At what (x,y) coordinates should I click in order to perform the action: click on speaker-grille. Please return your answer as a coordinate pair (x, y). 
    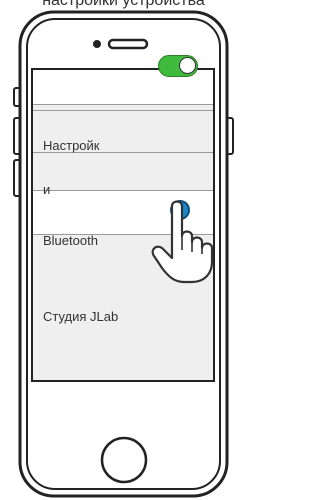
    Looking at the image, I should click on (128, 44).